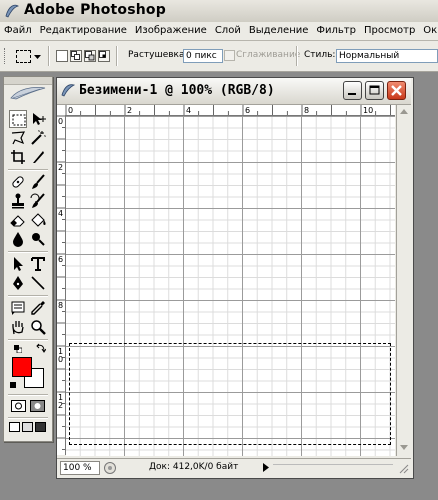 The image size is (438, 500). I want to click on tiny-default-colors-icon, so click(13, 385).